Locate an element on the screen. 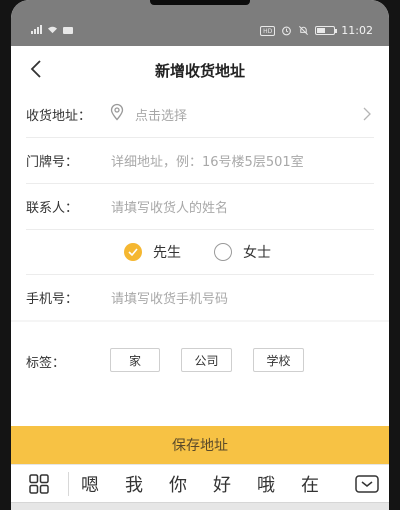 The image size is (400, 510). candidate-word: 在 is located at coordinates (310, 484).